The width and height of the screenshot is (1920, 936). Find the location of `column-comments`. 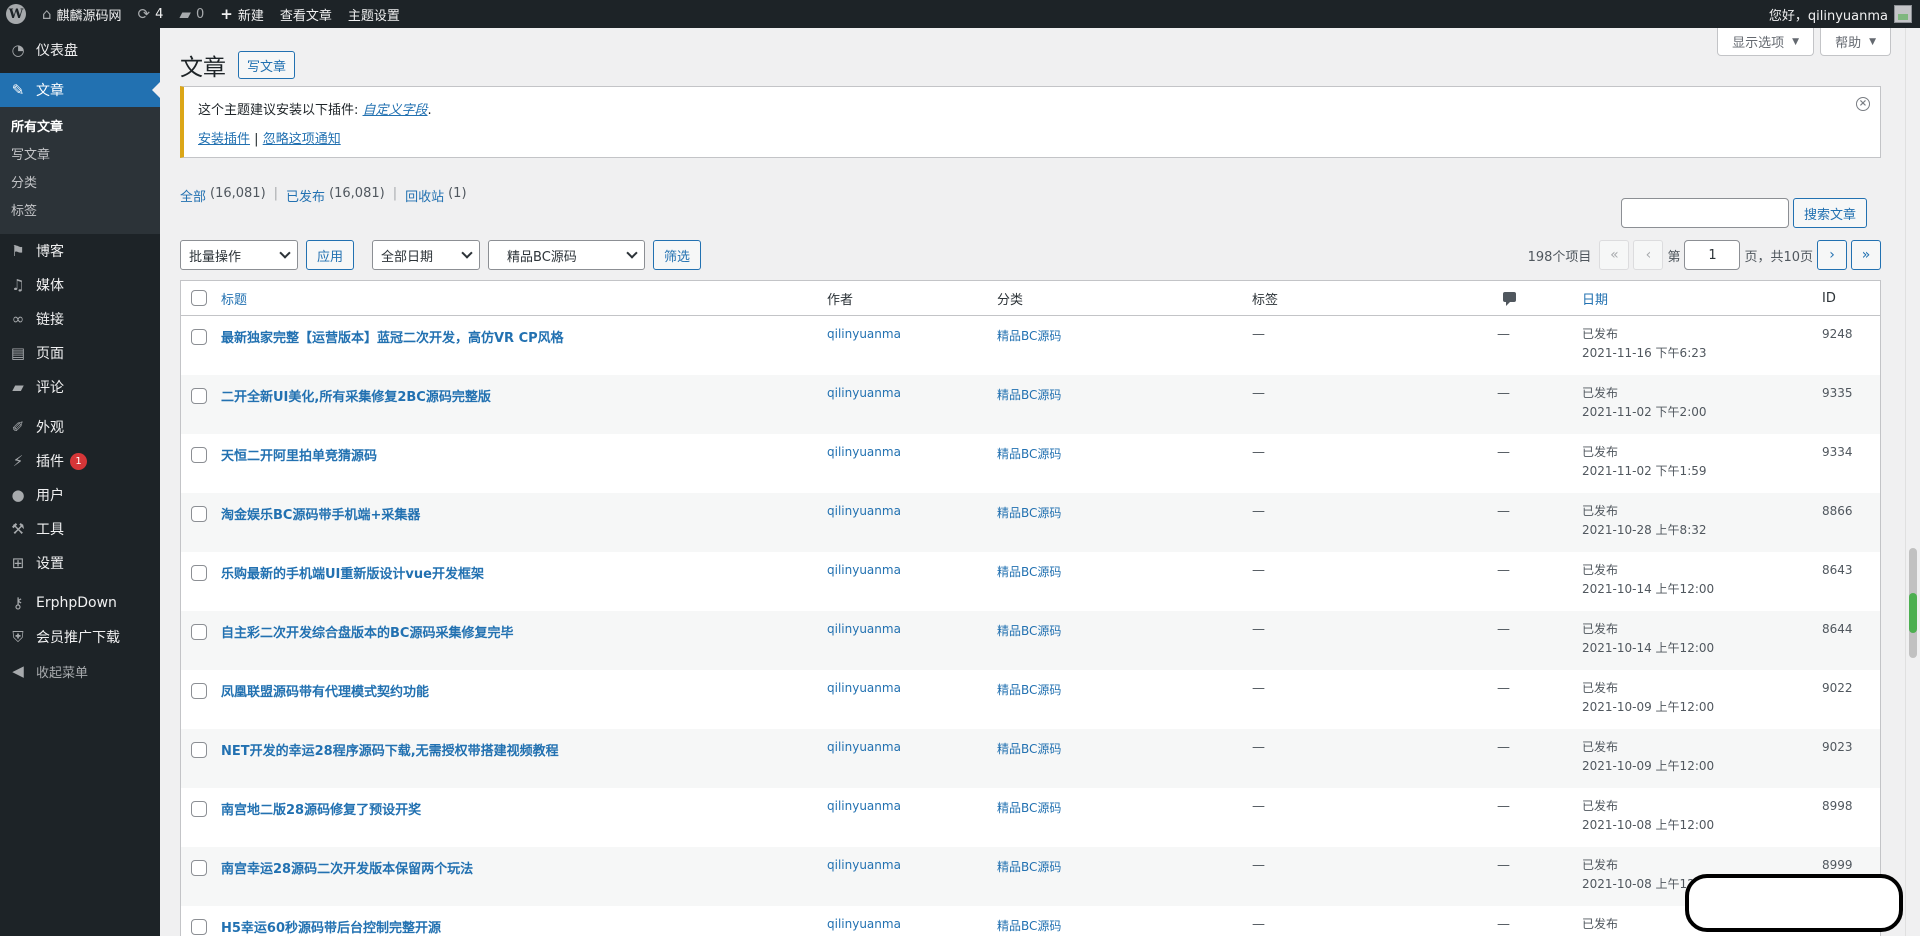

column-comments is located at coordinates (1531, 298).